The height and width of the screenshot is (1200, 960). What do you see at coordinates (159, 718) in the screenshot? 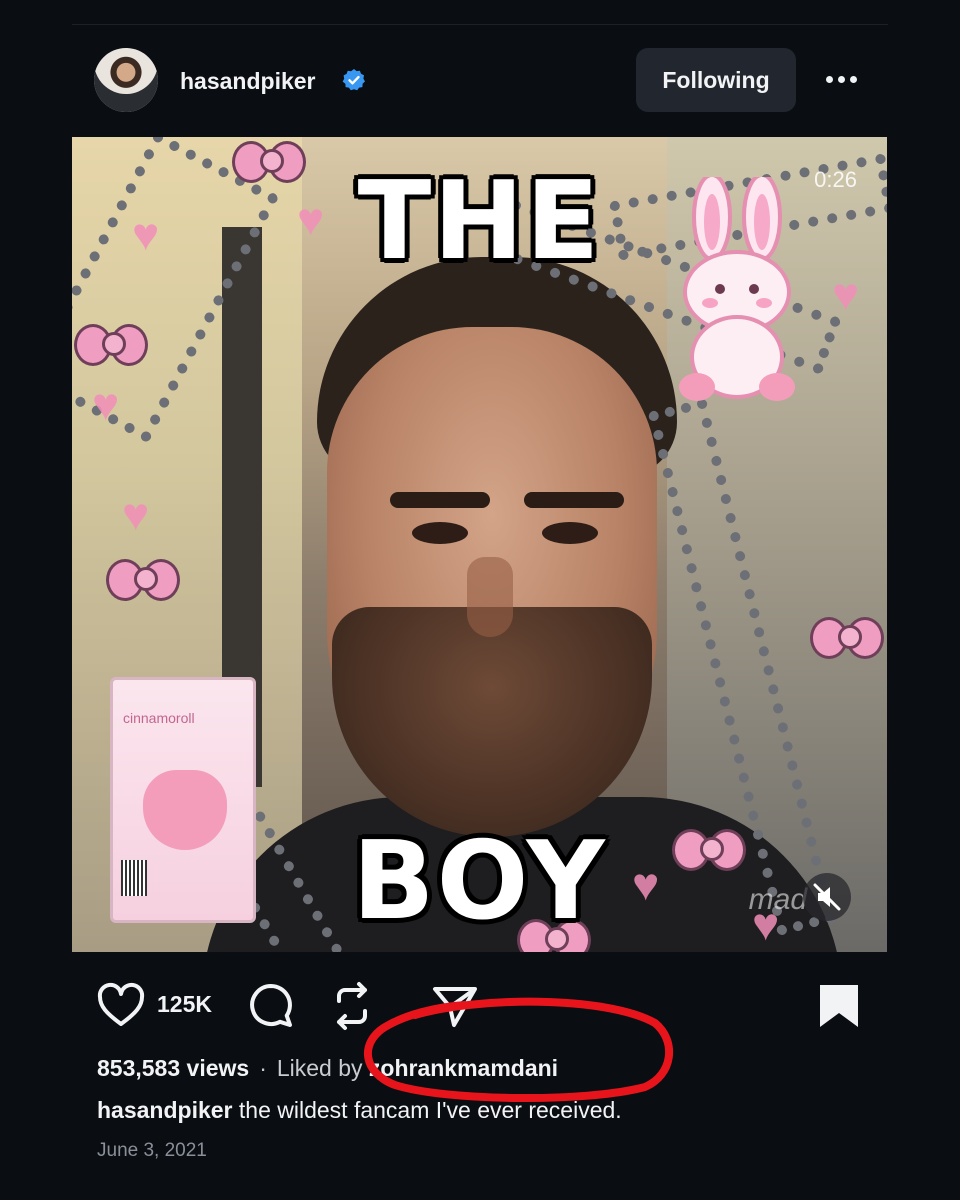
I see `carton-label: cinnamoroll` at bounding box center [159, 718].